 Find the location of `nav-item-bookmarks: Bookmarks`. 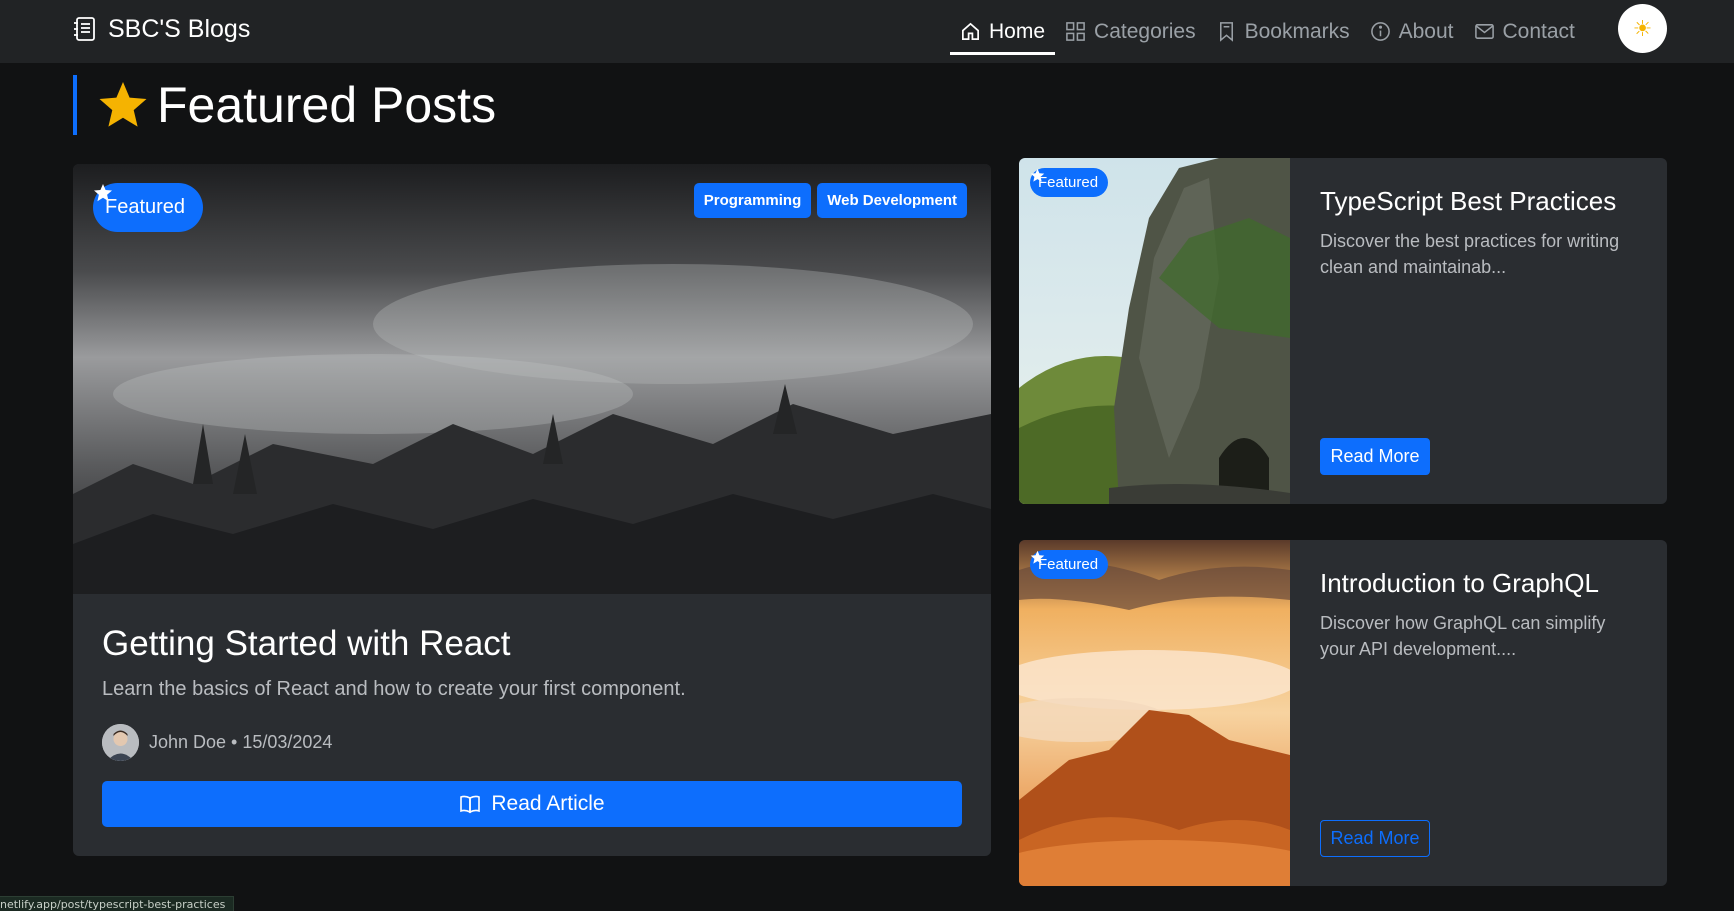

nav-item-bookmarks: Bookmarks is located at coordinates (1283, 31).